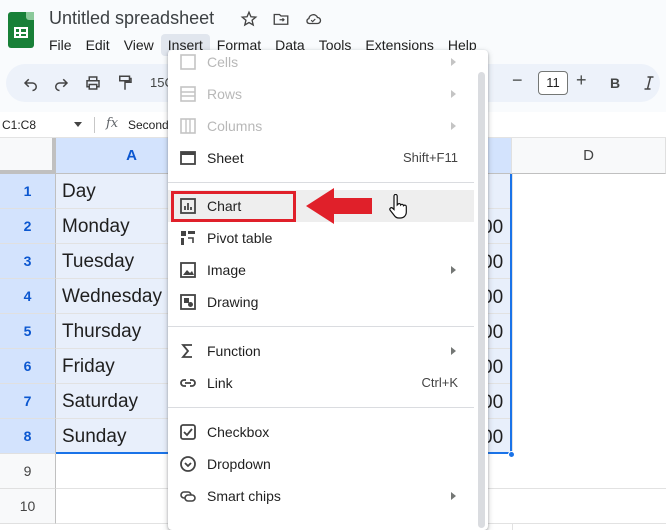  I want to click on menu-item-label: Checkbox, so click(238, 432).